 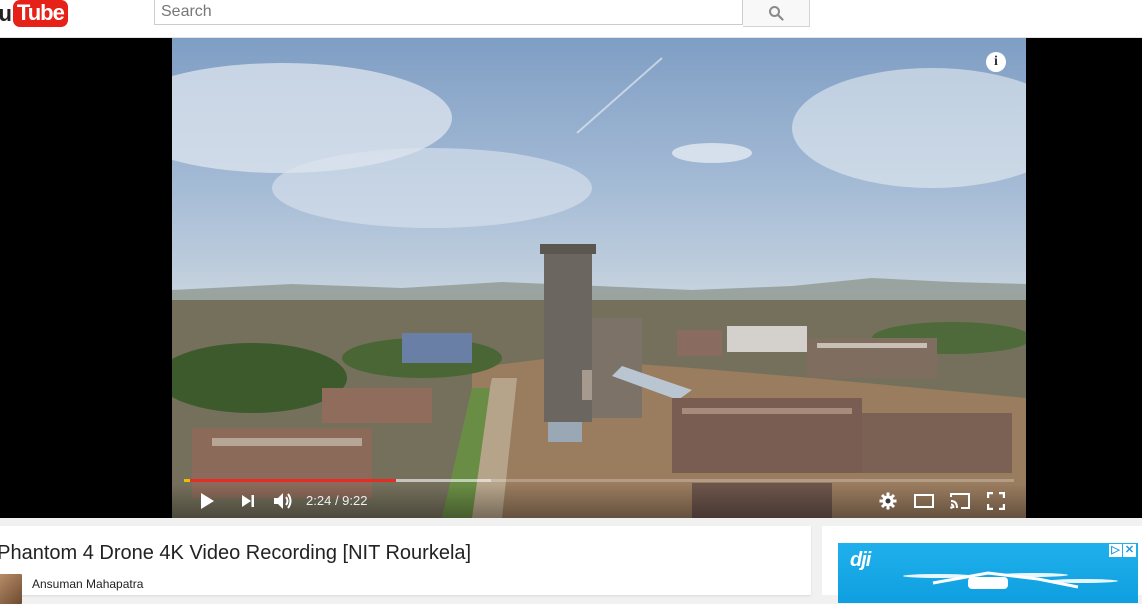 What do you see at coordinates (6, 13) in the screenshot?
I see `logo-you-text: ou` at bounding box center [6, 13].